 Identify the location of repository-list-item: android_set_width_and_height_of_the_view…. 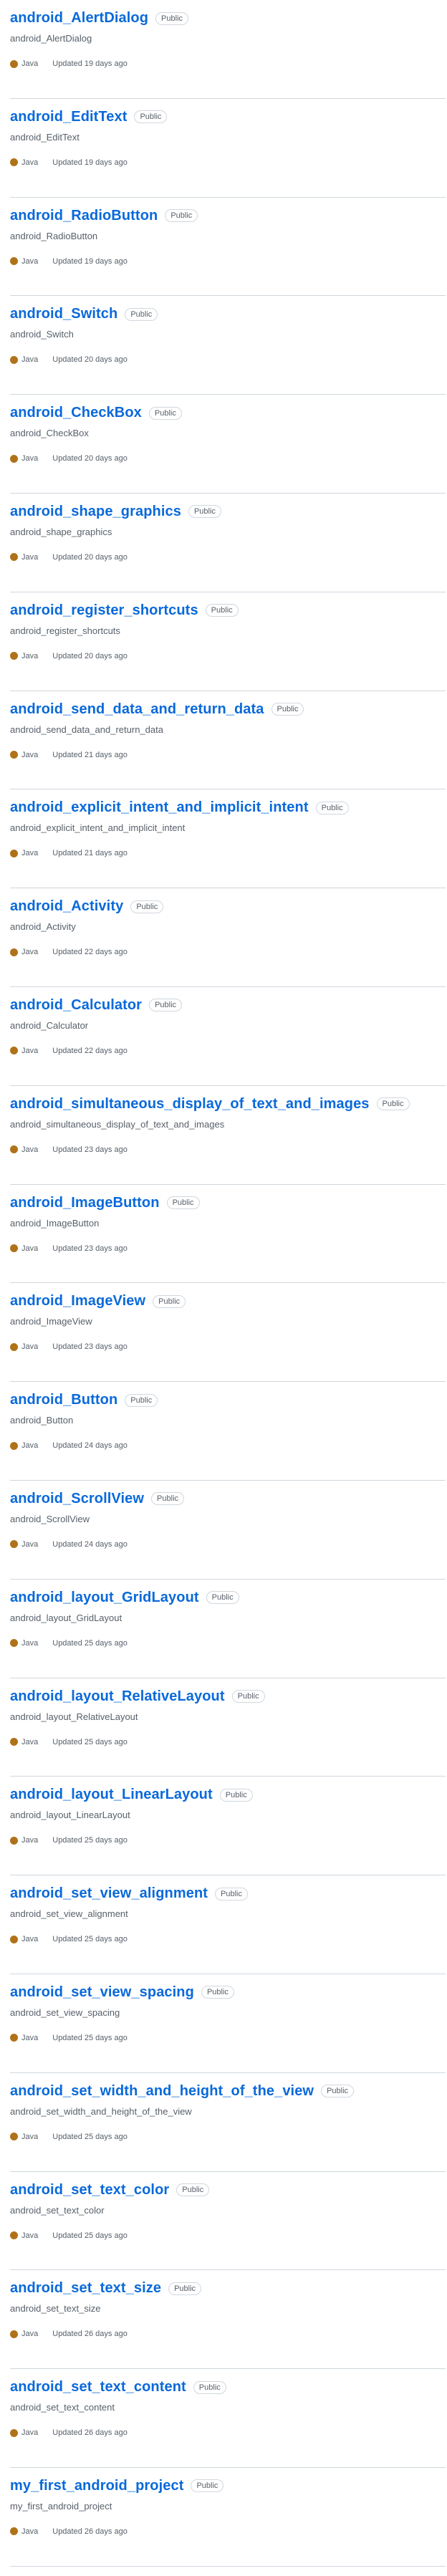
(228, 2122).